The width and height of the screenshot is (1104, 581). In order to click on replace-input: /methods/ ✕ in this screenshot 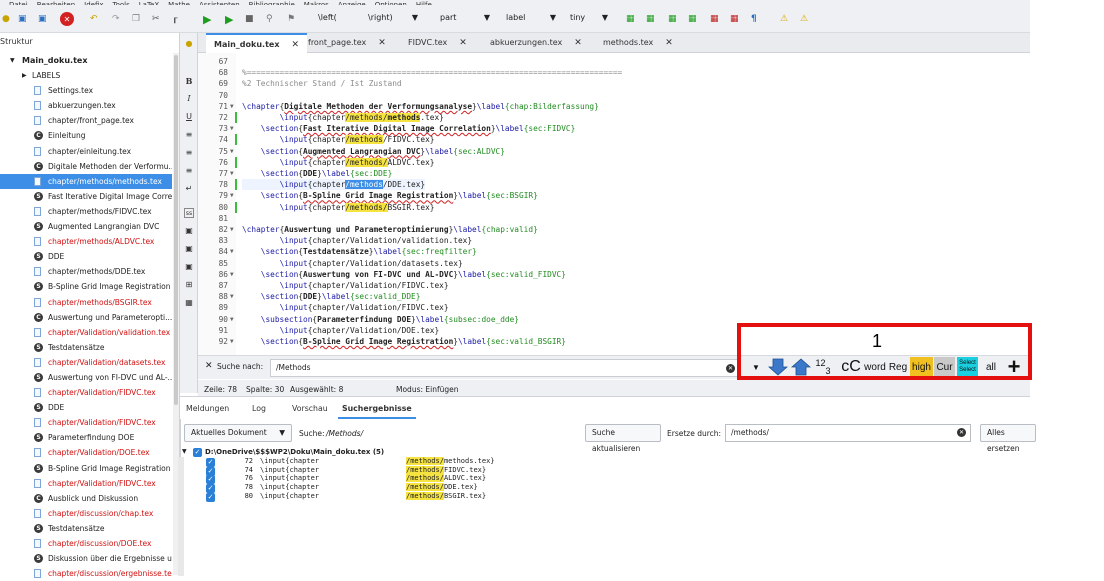, I will do `click(848, 433)`.